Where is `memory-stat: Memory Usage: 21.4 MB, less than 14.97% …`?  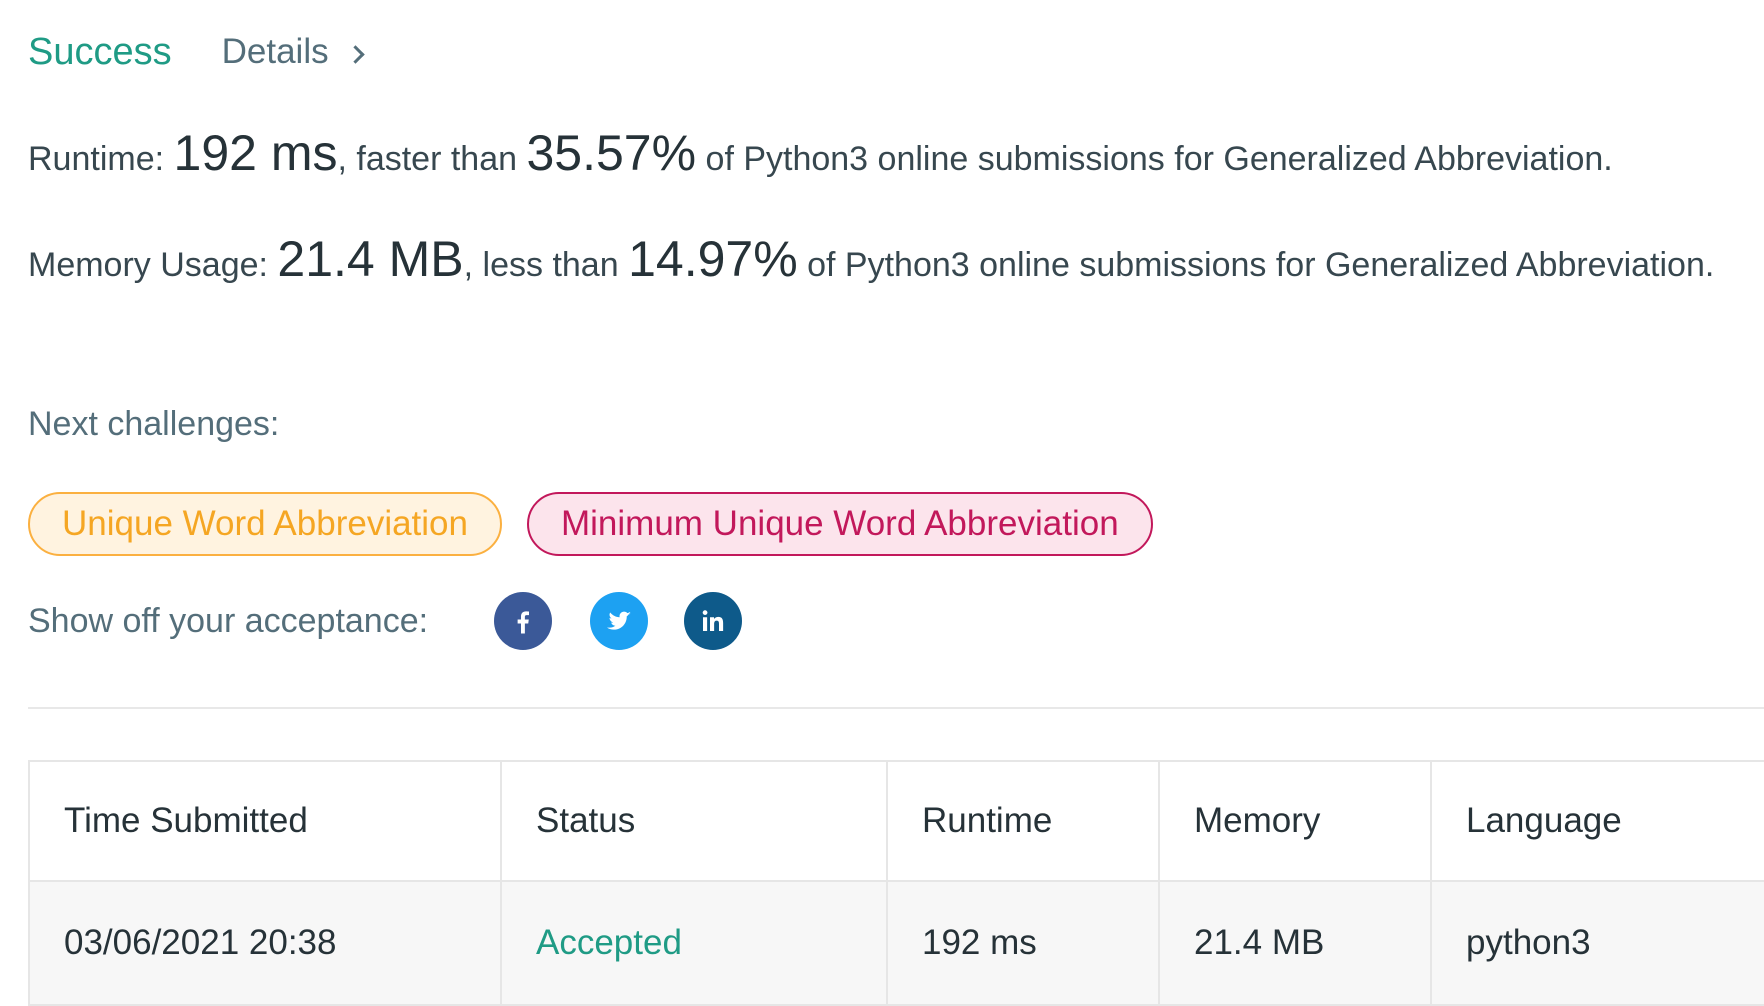 memory-stat: Memory Usage: 21.4 MB, less than 14.97% … is located at coordinates (878, 262).